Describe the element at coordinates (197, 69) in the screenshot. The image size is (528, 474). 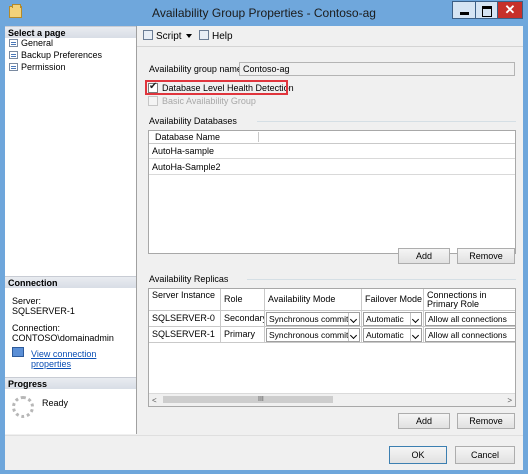
I see `ag-name-label: Availability group name:` at that location.